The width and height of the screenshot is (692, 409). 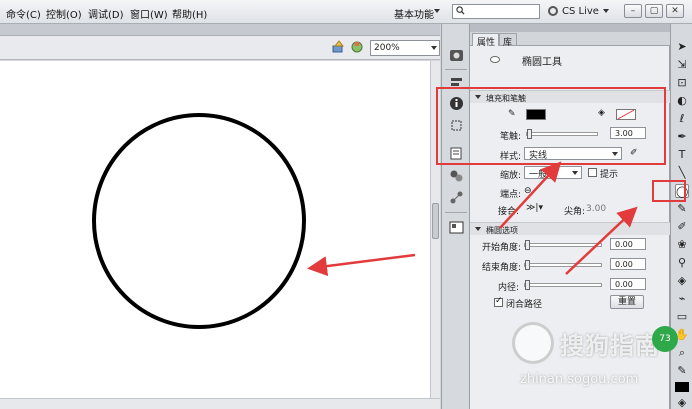 I want to click on annotation-arrow-to-tool, so click(x=601, y=240).